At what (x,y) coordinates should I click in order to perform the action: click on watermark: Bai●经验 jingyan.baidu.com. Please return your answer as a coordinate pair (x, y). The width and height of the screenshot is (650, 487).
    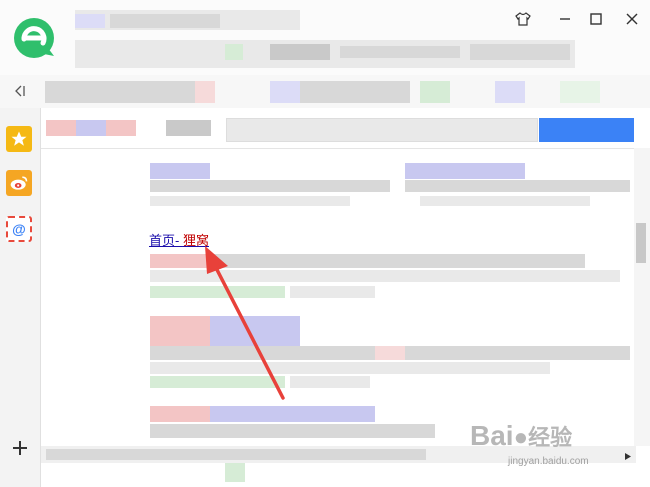
    Looking at the image, I should click on (557, 445).